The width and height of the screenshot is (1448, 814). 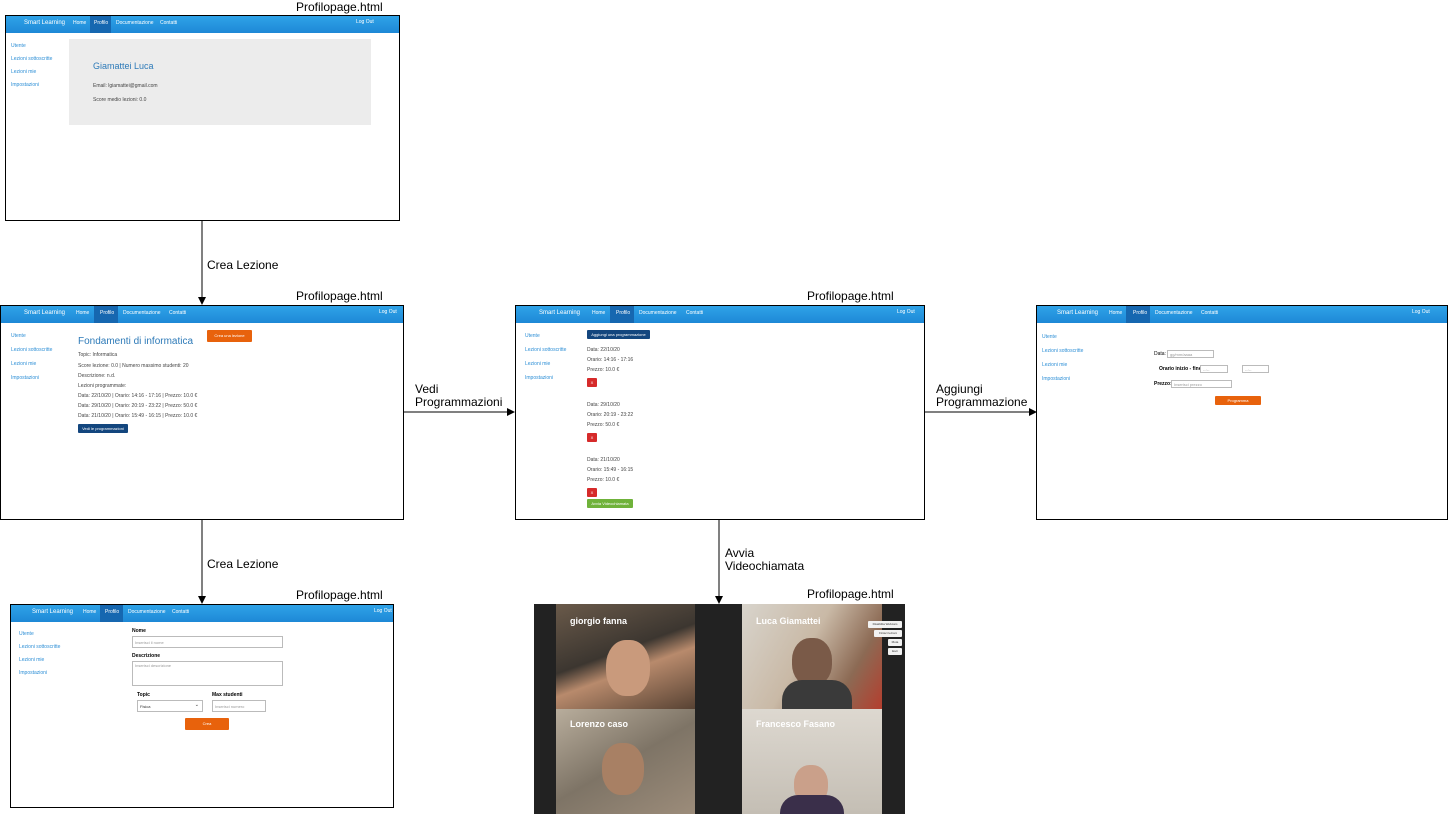 What do you see at coordinates (1160, 354) in the screenshot?
I see `date-label: Data:` at bounding box center [1160, 354].